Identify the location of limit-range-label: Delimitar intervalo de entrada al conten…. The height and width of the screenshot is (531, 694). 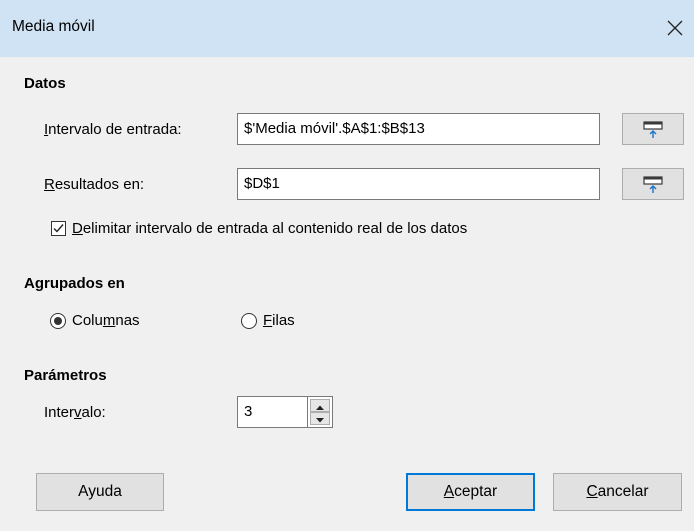
(270, 228).